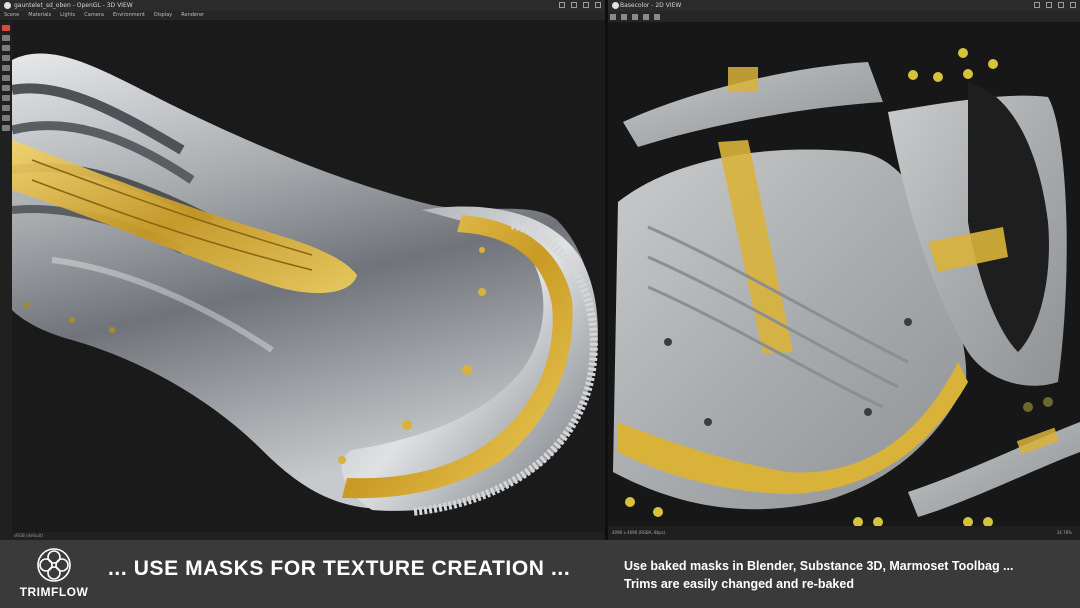 This screenshot has height=608, width=1080. I want to click on image-tool-icon, so click(6, 58).